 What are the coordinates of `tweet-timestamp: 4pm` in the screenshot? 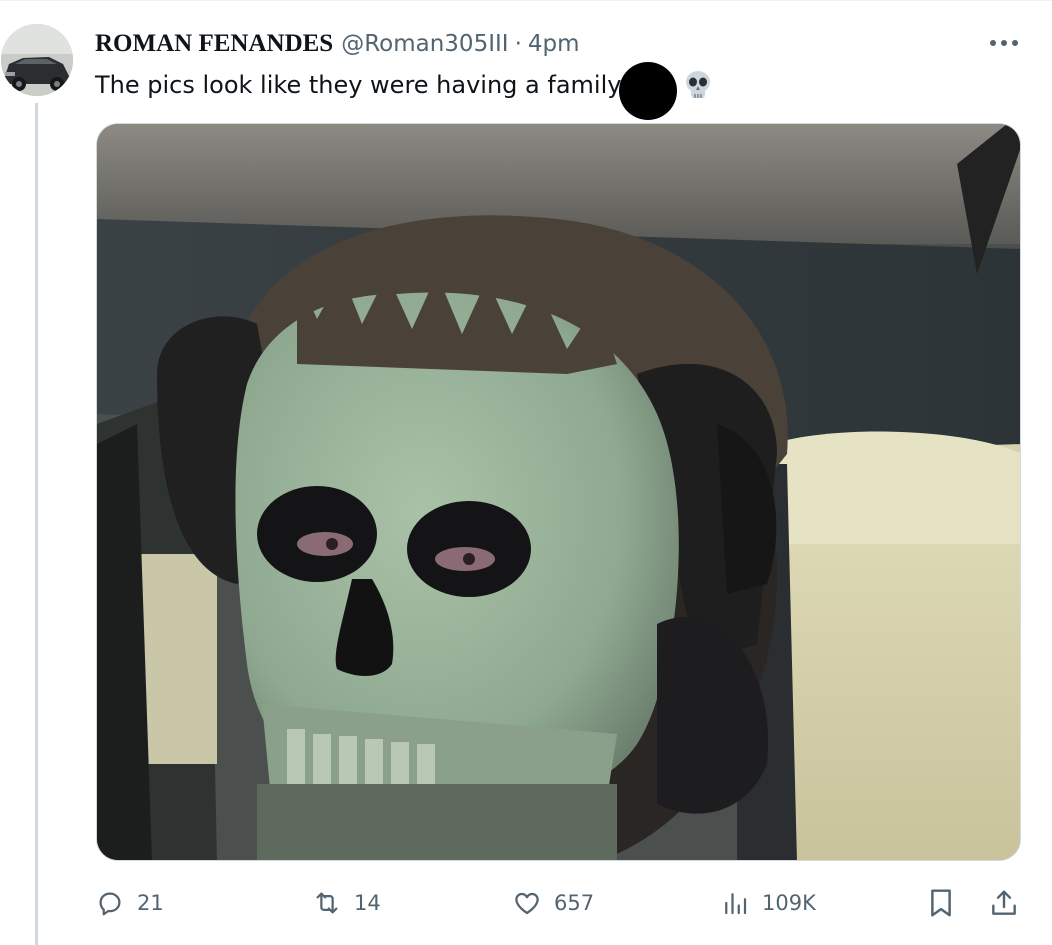 It's located at (554, 44).